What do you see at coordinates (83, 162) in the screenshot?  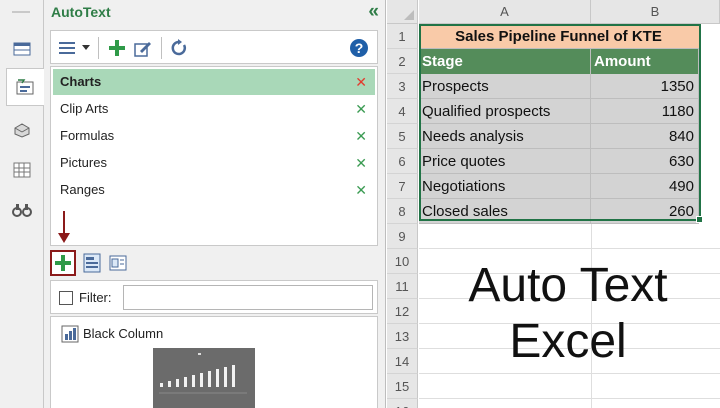 I see `category-label: Pictures` at bounding box center [83, 162].